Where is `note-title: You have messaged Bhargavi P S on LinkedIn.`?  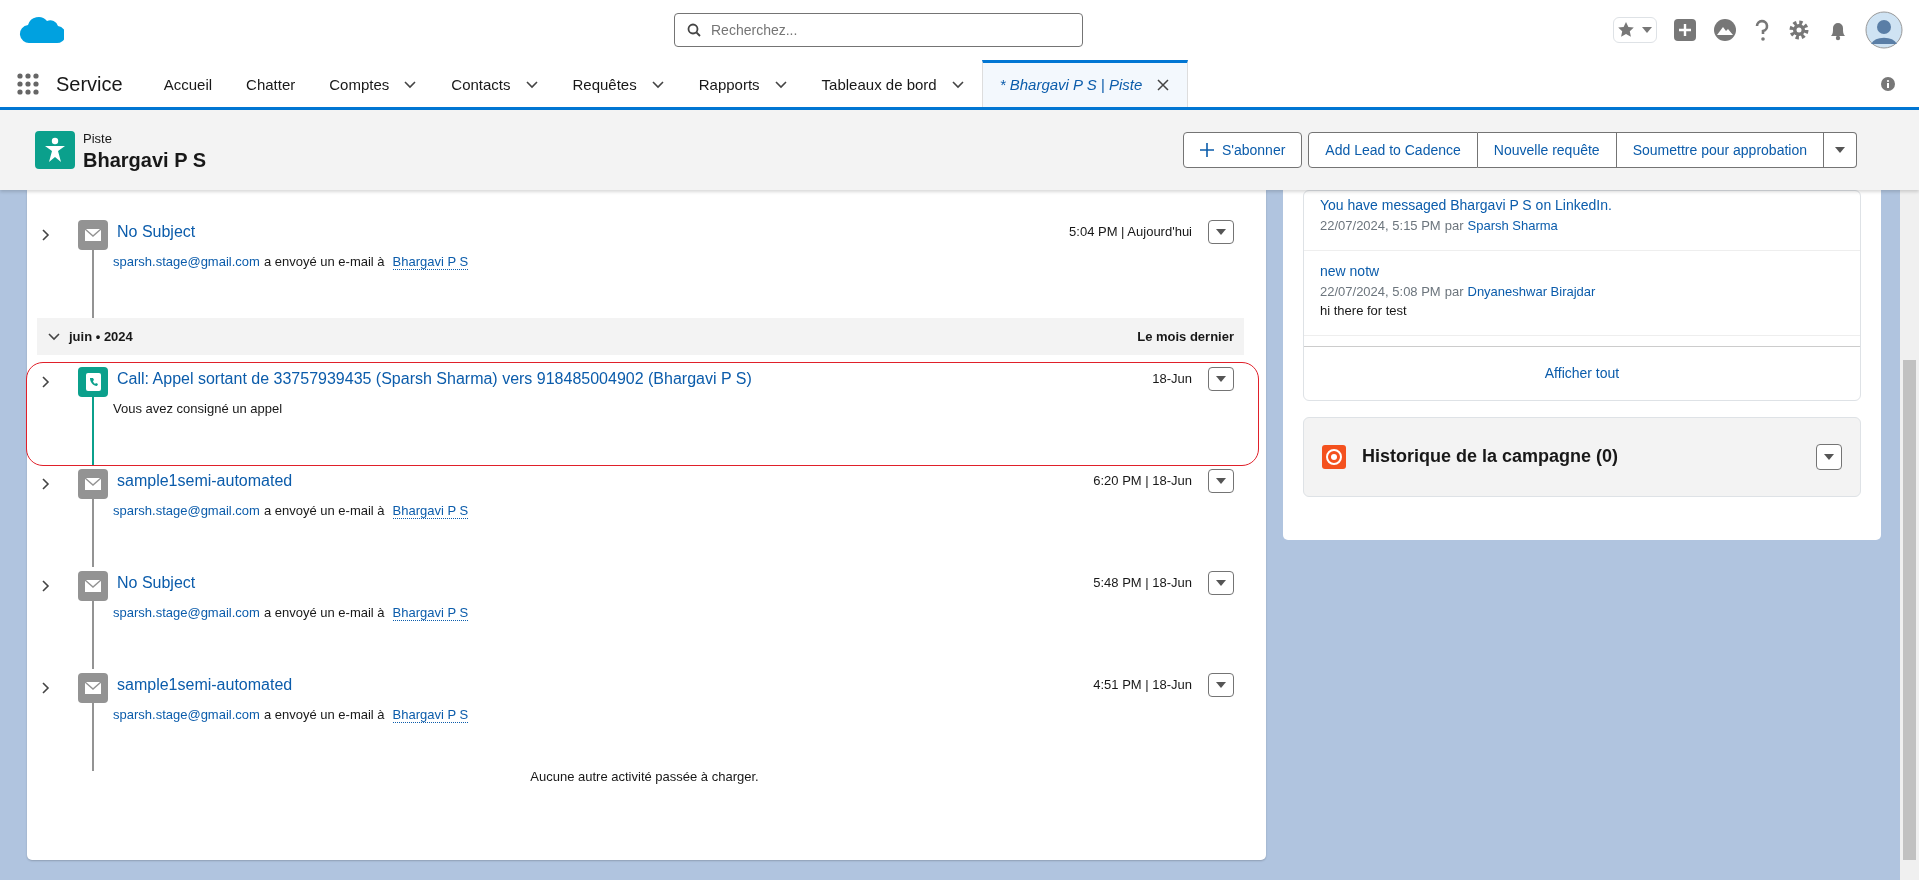 note-title: You have messaged Bhargavi P S on LinkedIn. is located at coordinates (1582, 205).